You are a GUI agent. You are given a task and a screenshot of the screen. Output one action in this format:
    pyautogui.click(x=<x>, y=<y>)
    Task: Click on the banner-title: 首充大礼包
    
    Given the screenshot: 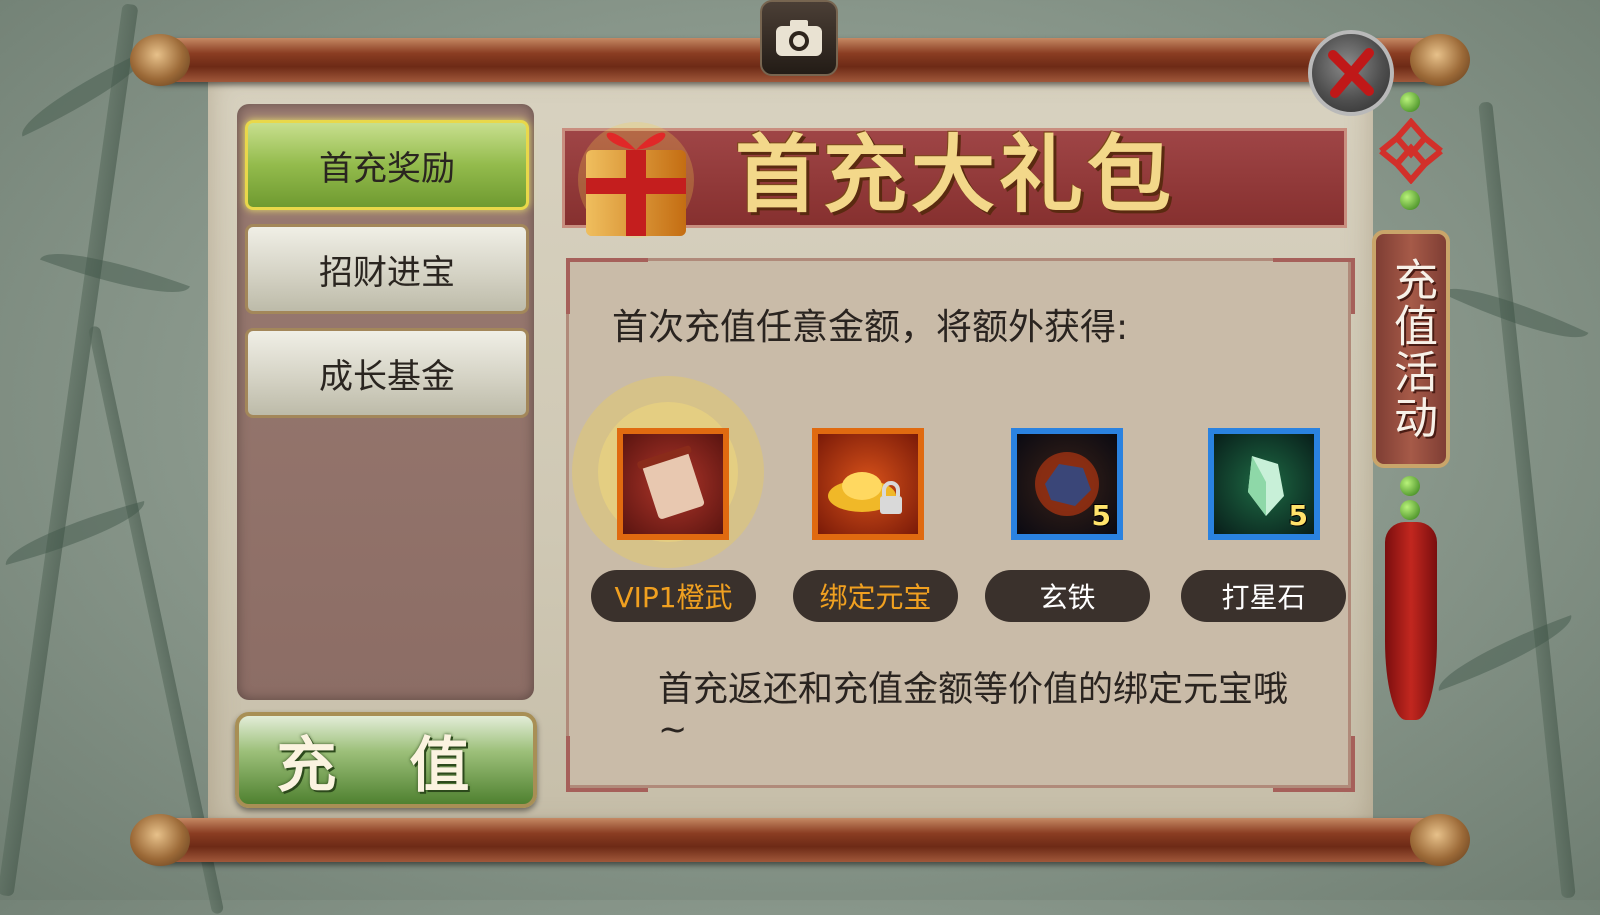 What is the action you would take?
    pyautogui.click(x=955, y=174)
    